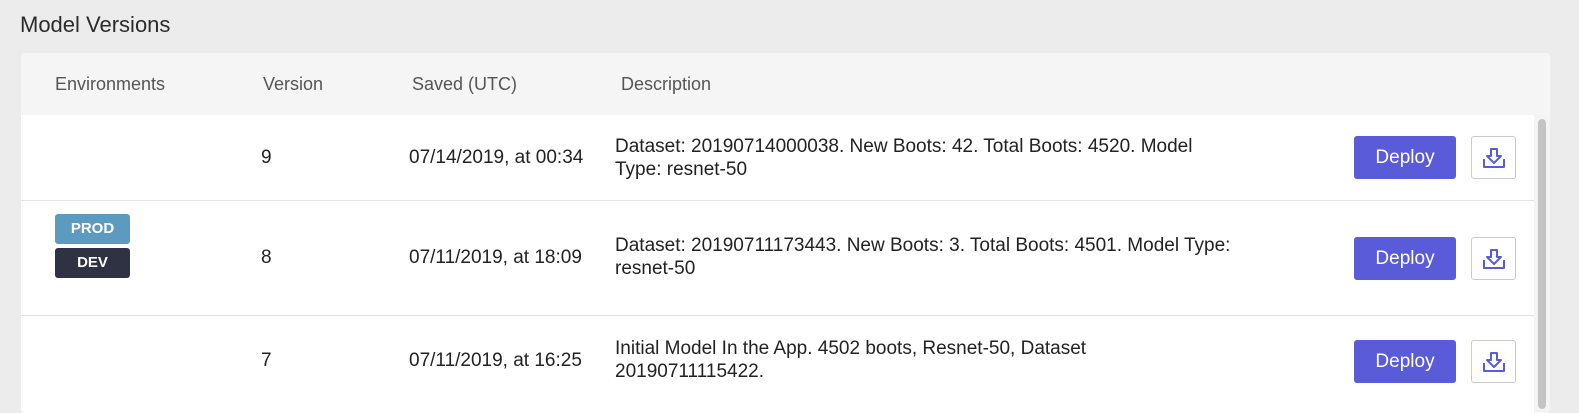 Image resolution: width=1579 pixels, height=413 pixels. Describe the element at coordinates (95, 24) in the screenshot. I see `page-title: Model Versions` at that location.